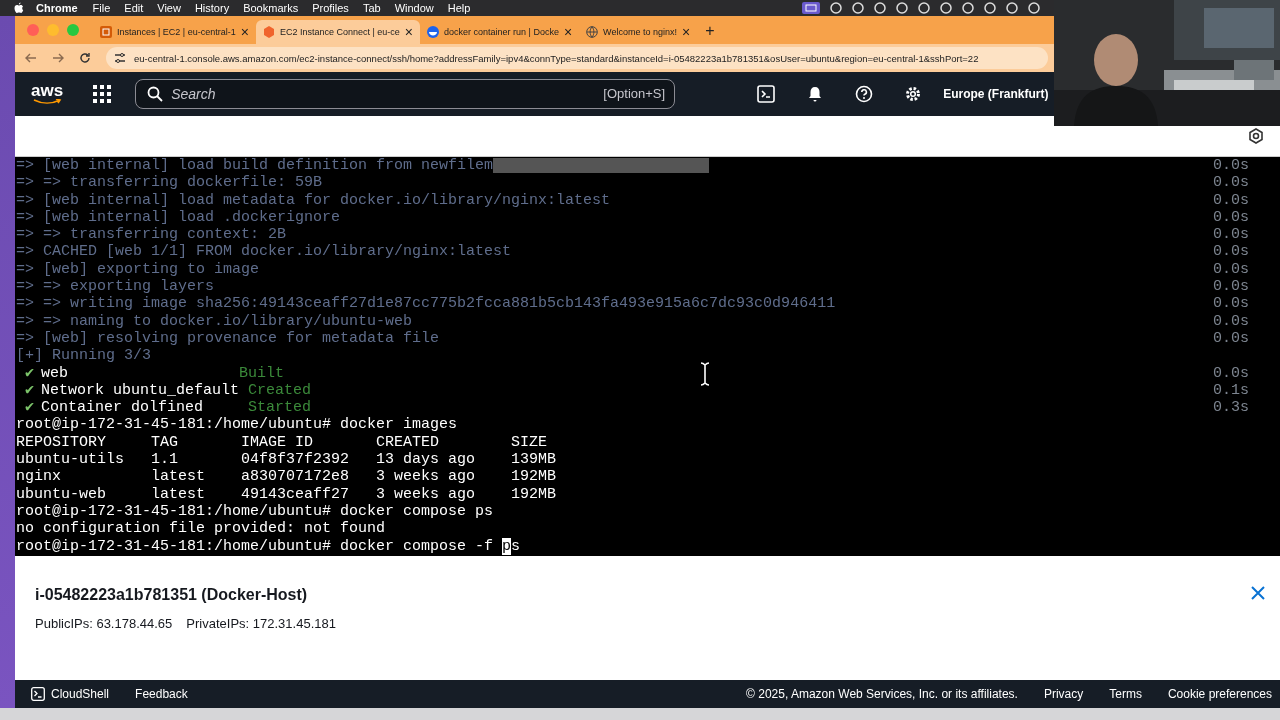  I want to click on instance-title: i-05482223a1b781351 (Docker-Host), so click(172, 595).